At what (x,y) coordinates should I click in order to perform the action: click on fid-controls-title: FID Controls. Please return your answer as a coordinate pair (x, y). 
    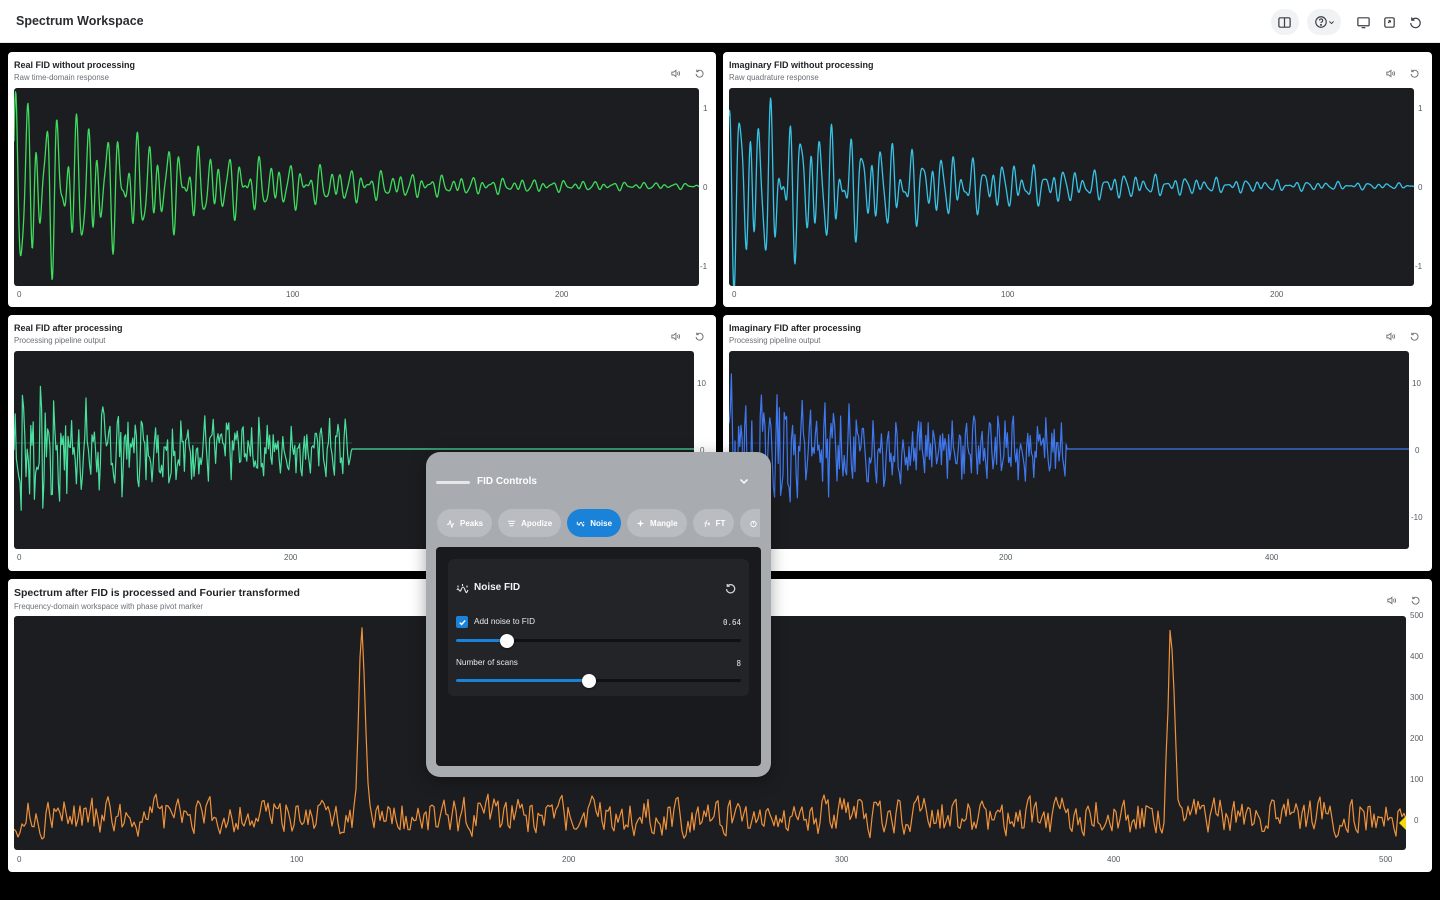
    Looking at the image, I should click on (507, 481).